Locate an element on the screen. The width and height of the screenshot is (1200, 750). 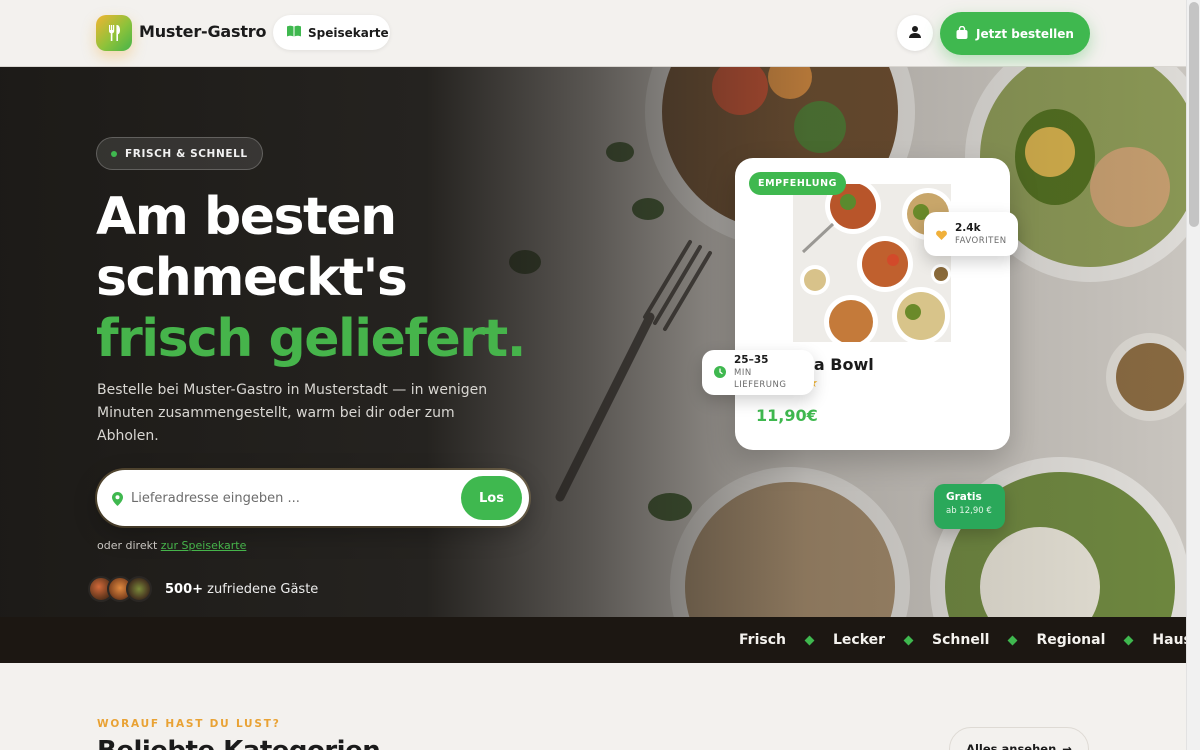
dish-card: EMPFEHLUNG Buddha Bowl ★★★★★ 11,90€ is located at coordinates (872, 304).